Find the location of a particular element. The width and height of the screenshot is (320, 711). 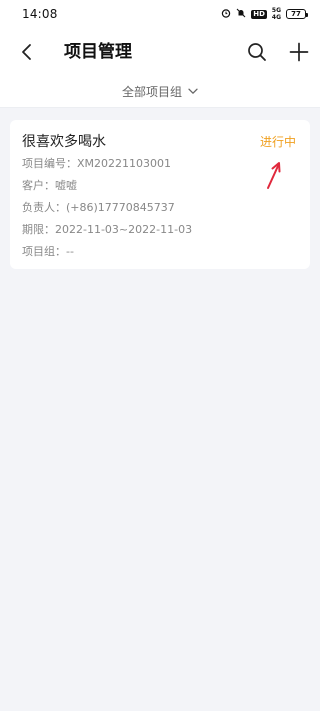

filter-bar: 全部项目组 is located at coordinates (160, 92).